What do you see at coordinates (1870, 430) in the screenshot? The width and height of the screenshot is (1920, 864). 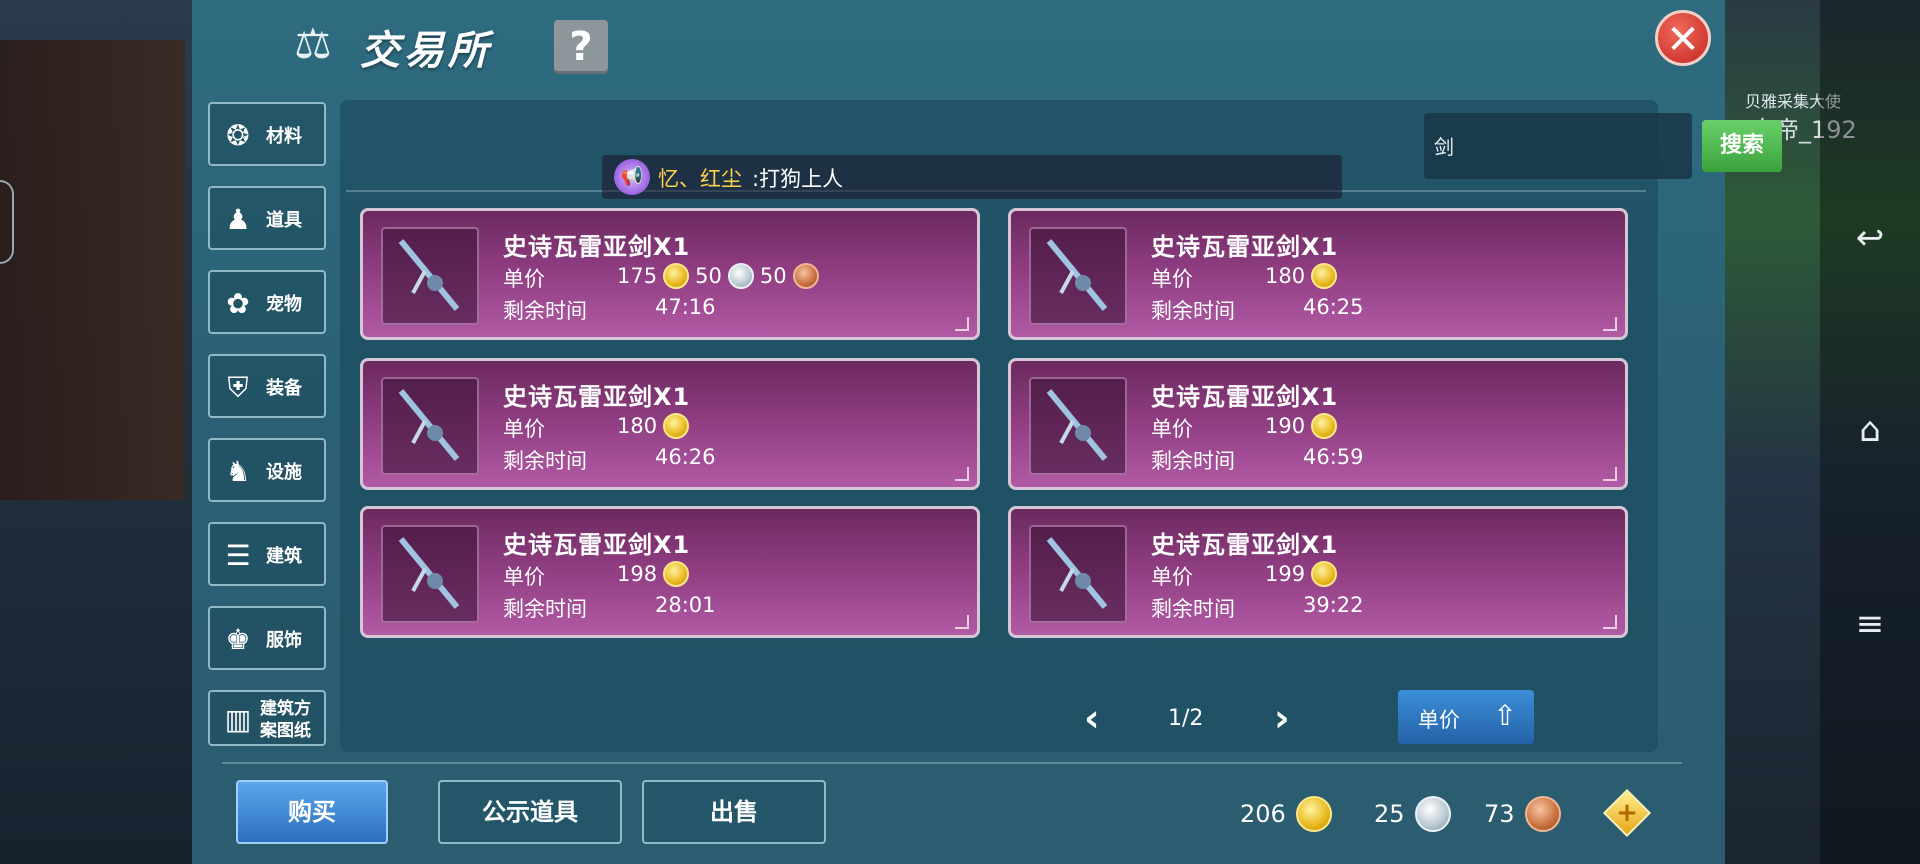 I see `home-icon: ⌂` at bounding box center [1870, 430].